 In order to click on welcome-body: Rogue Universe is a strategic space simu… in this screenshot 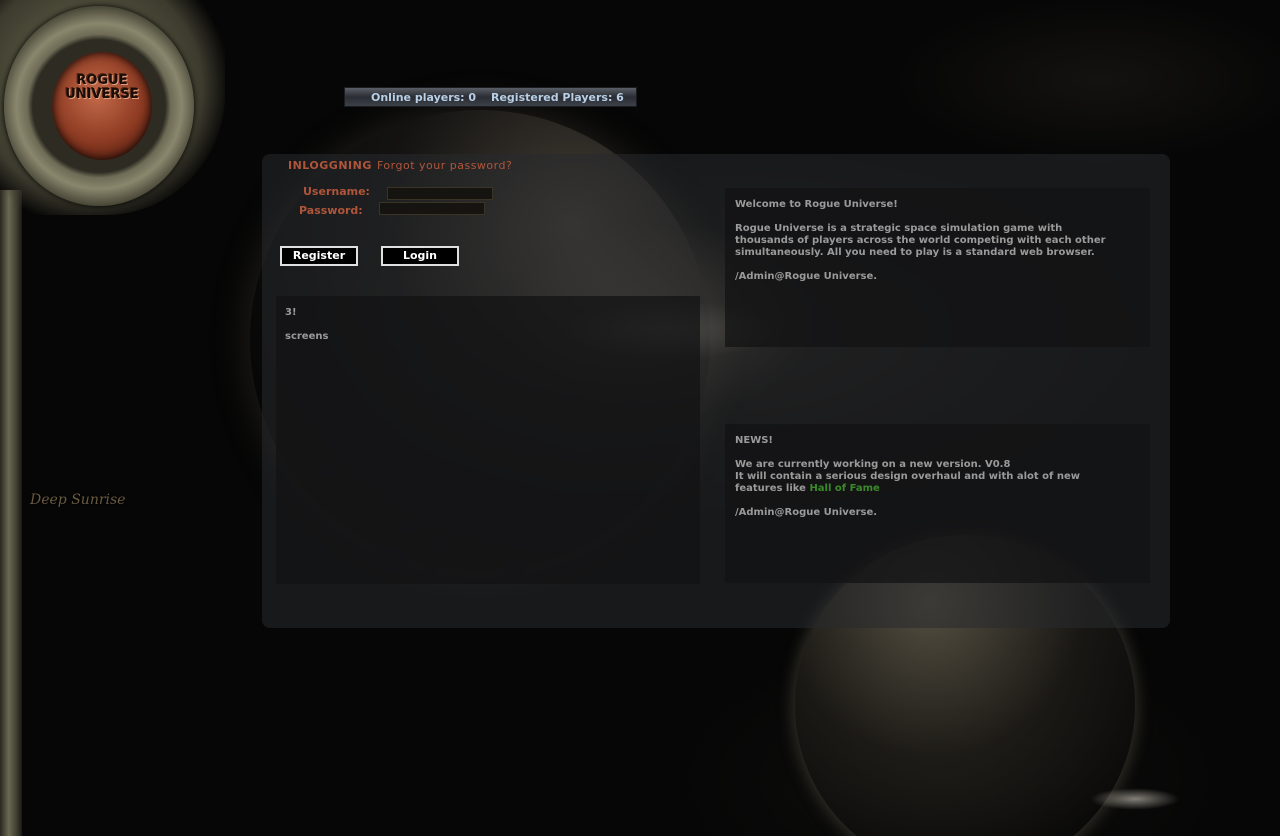, I will do `click(920, 240)`.